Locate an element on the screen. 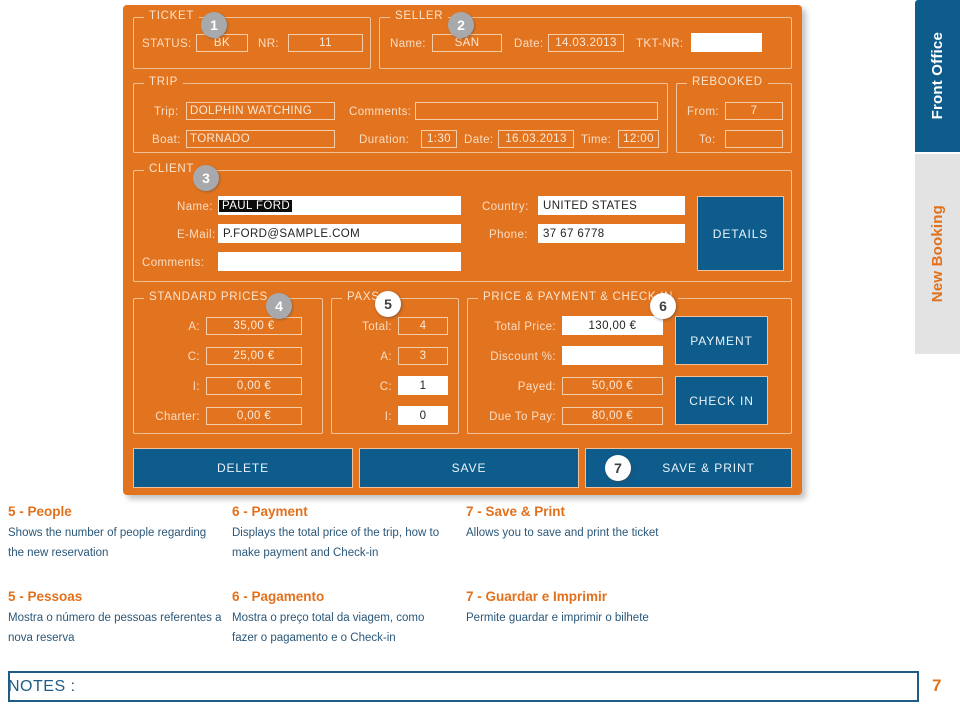  caption-title: 5 - Pessoas is located at coordinates (45, 596).